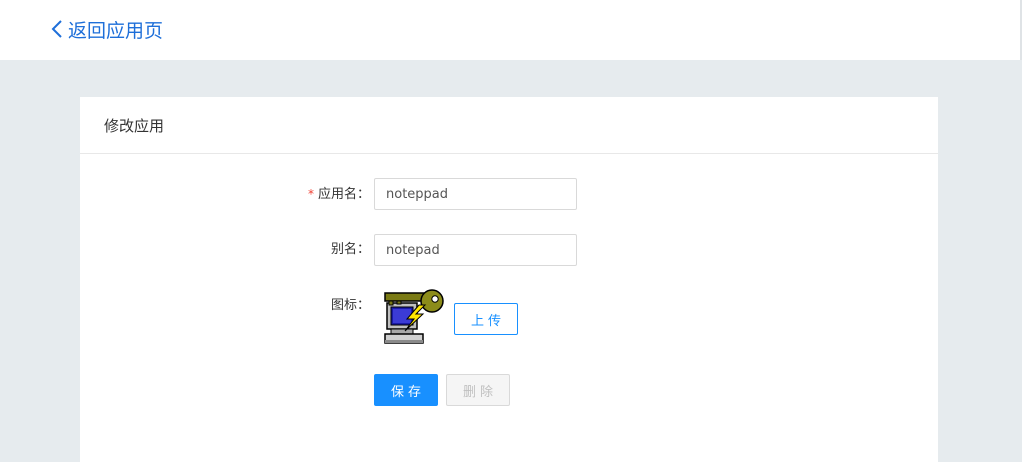 This screenshot has width=1022, height=462. What do you see at coordinates (350, 305) in the screenshot?
I see `icon-label: 图标：` at bounding box center [350, 305].